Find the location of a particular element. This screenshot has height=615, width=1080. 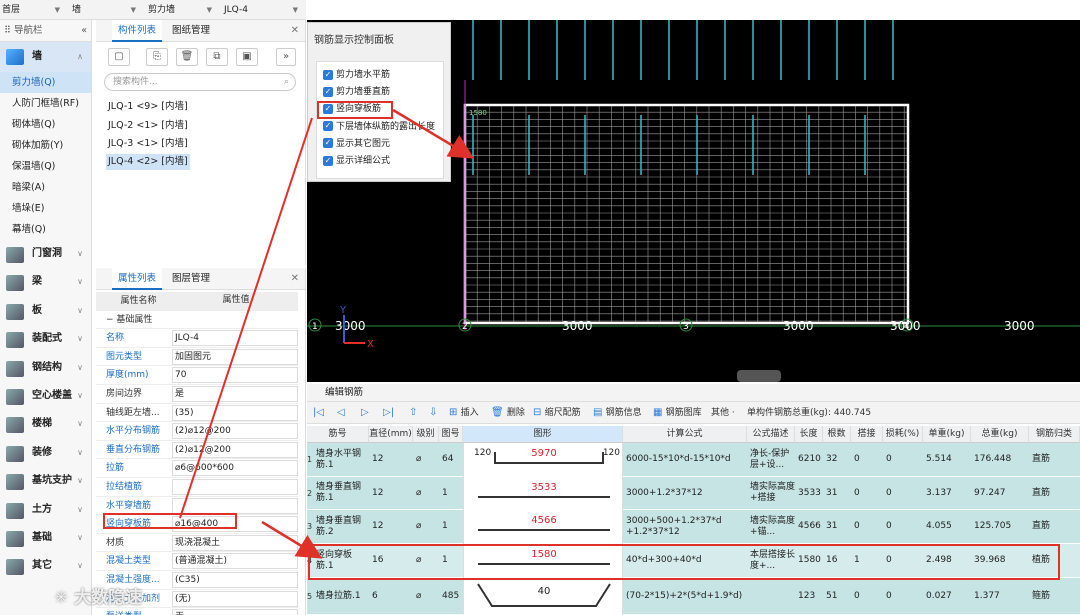

property-value: ⌀6@600*600 is located at coordinates (235, 468).